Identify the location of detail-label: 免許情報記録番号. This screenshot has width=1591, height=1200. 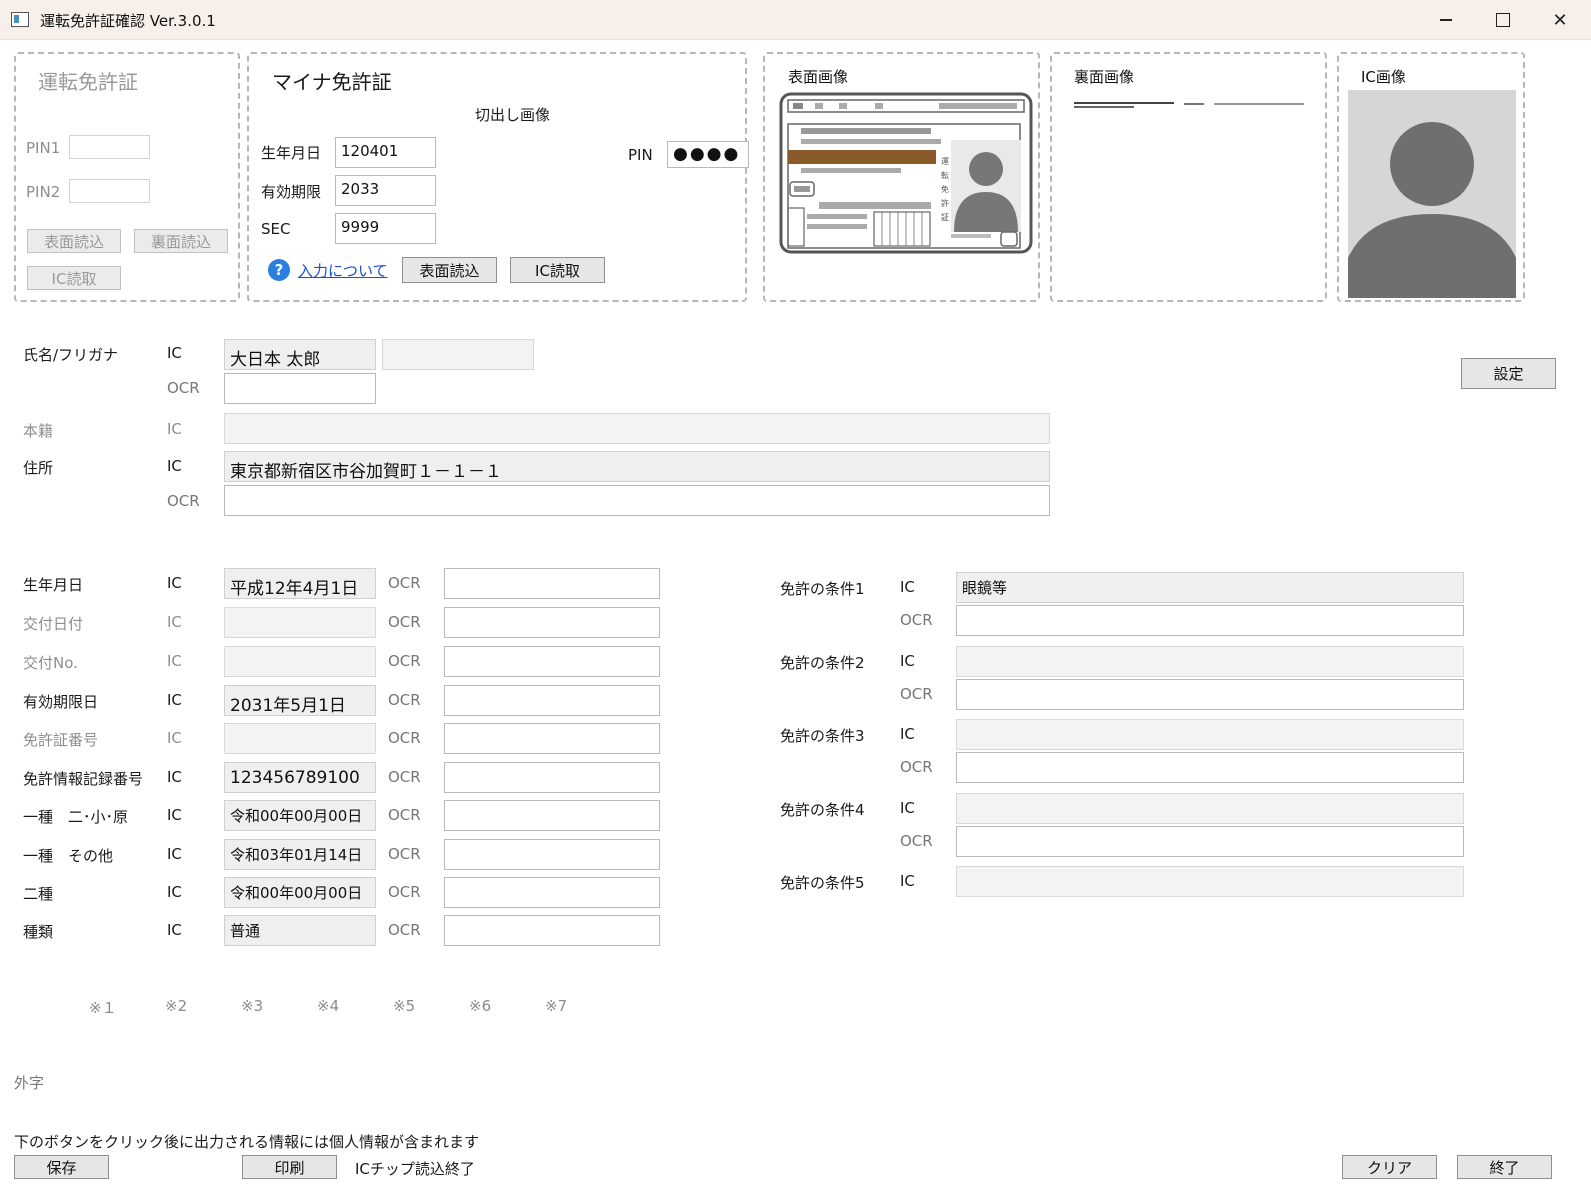
(83, 779).